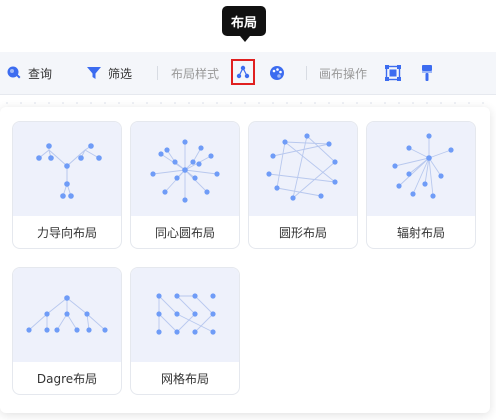 The image size is (496, 420). I want to click on dagre-layout-thumbnail, so click(67, 315).